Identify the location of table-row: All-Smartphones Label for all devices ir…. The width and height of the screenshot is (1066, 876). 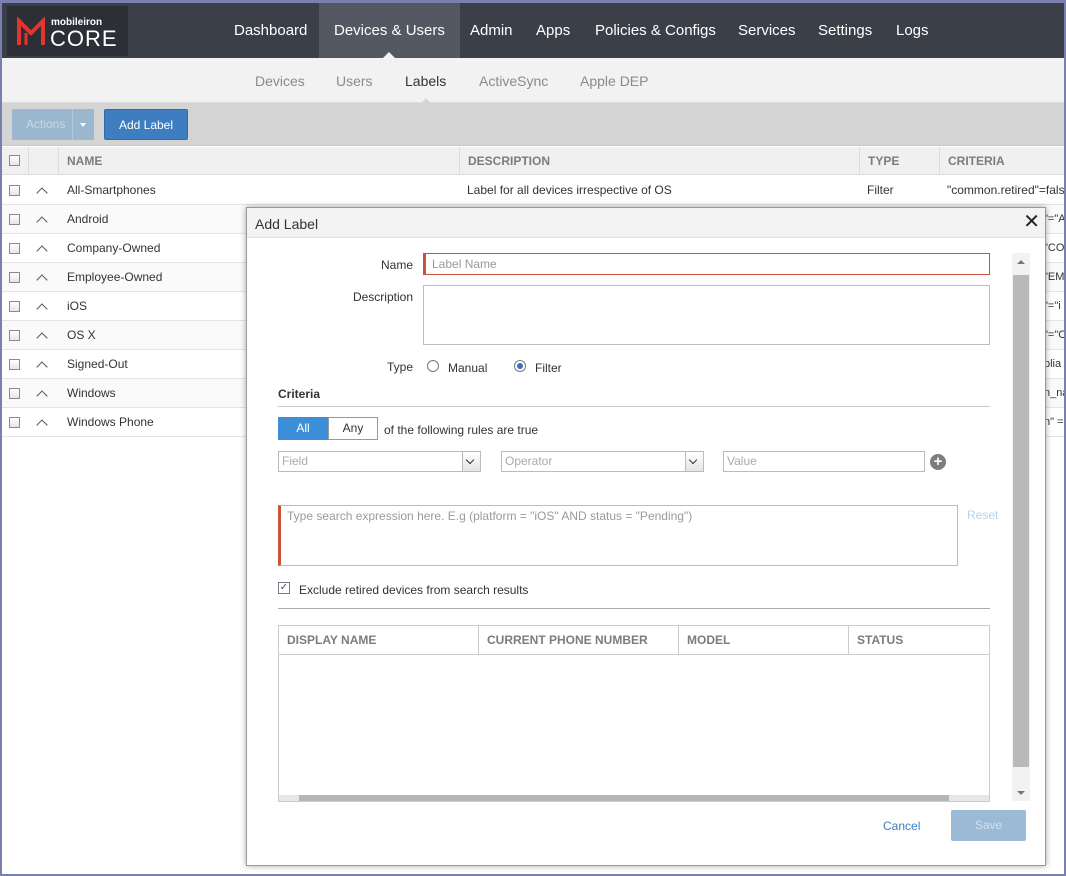
(533, 190).